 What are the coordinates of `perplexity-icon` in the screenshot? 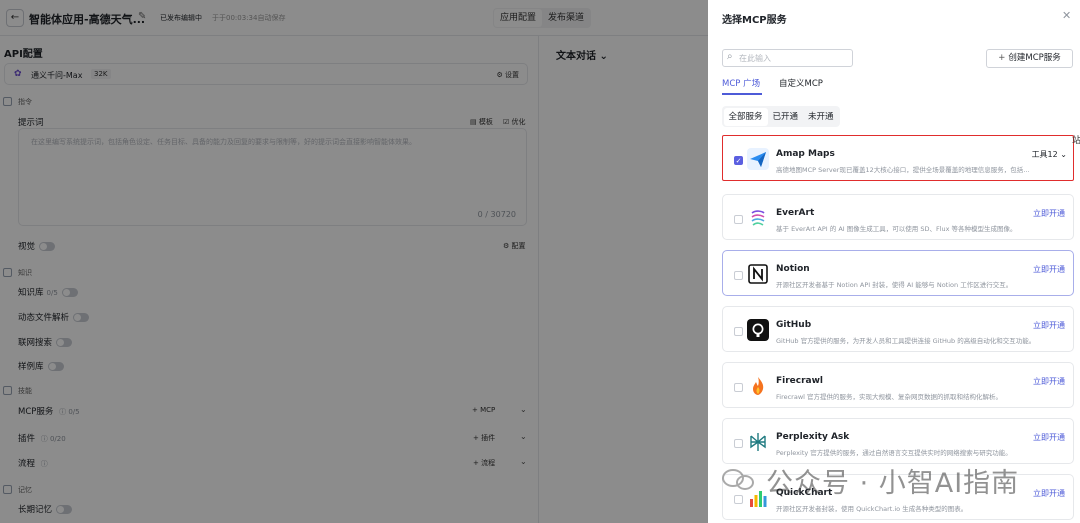 It's located at (758, 442).